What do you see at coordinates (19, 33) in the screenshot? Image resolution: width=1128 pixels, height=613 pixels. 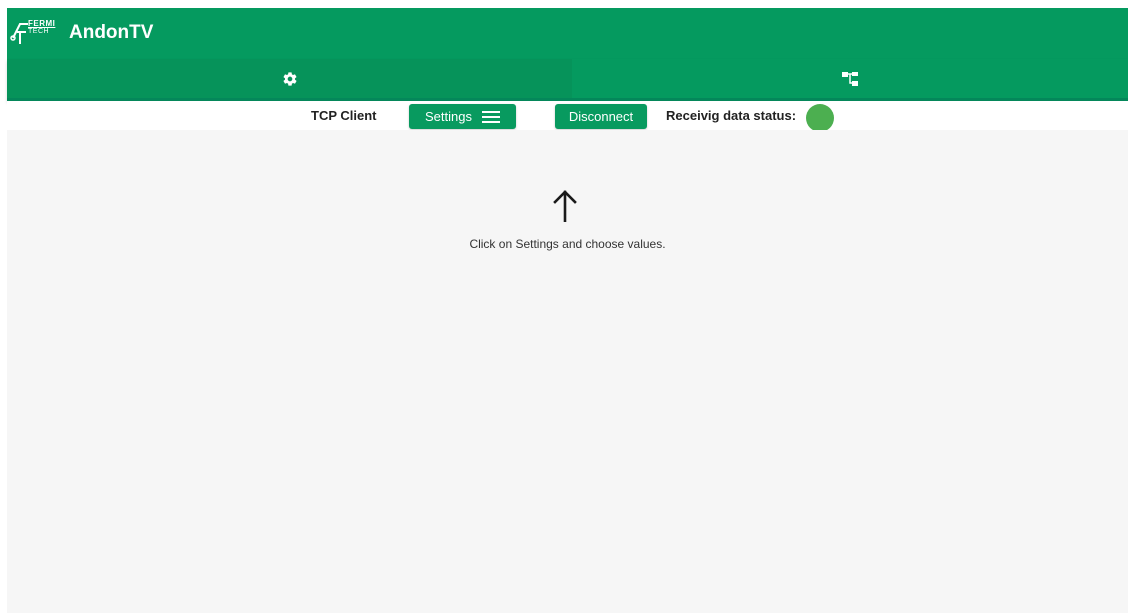 I see `logo-mark-icon` at bounding box center [19, 33].